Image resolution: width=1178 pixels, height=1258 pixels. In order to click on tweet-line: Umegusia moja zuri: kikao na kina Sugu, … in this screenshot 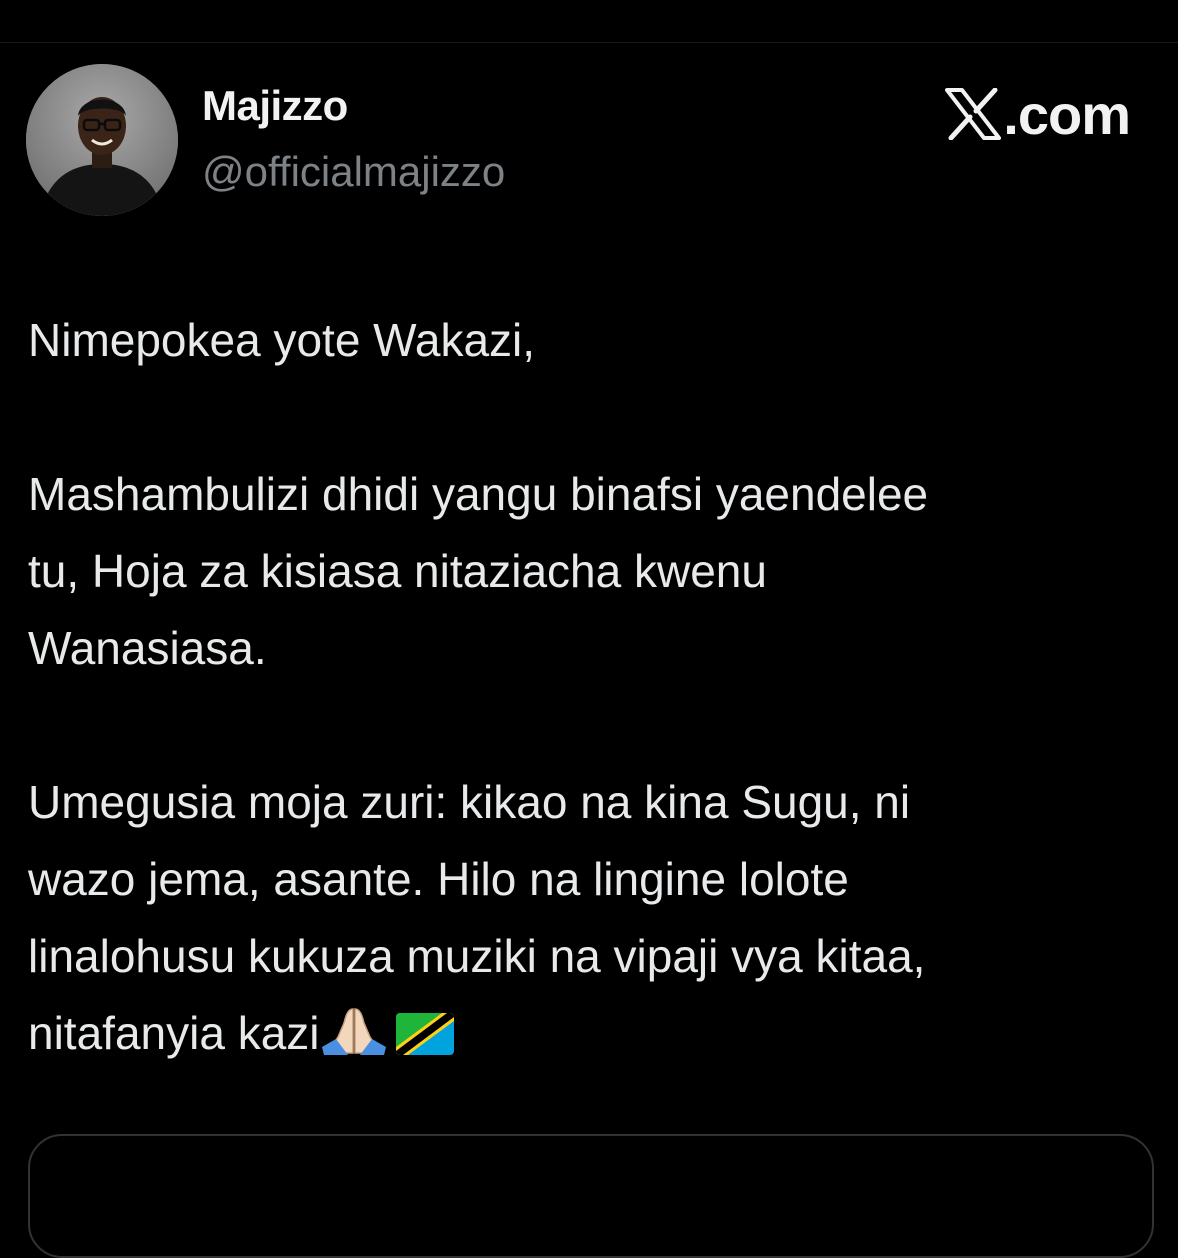, I will do `click(469, 802)`.